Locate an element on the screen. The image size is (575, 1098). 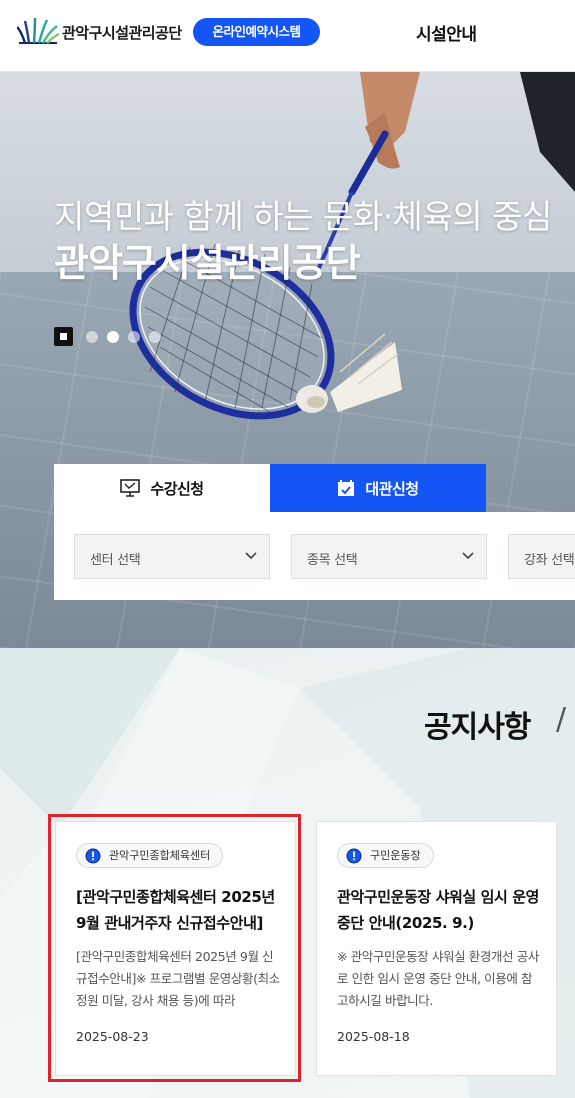
nav-item-facility-info: 시설안내 is located at coordinates (446, 32).